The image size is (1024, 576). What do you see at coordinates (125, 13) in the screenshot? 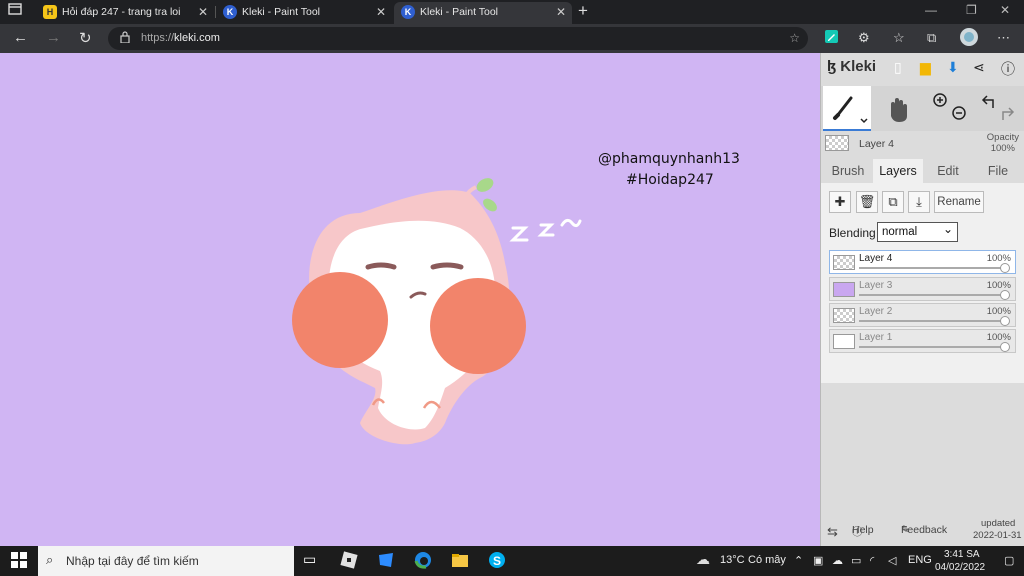
I see `tab-hoidap: H Hỏi đáp 247 - trang tra loi ✕` at bounding box center [125, 13].